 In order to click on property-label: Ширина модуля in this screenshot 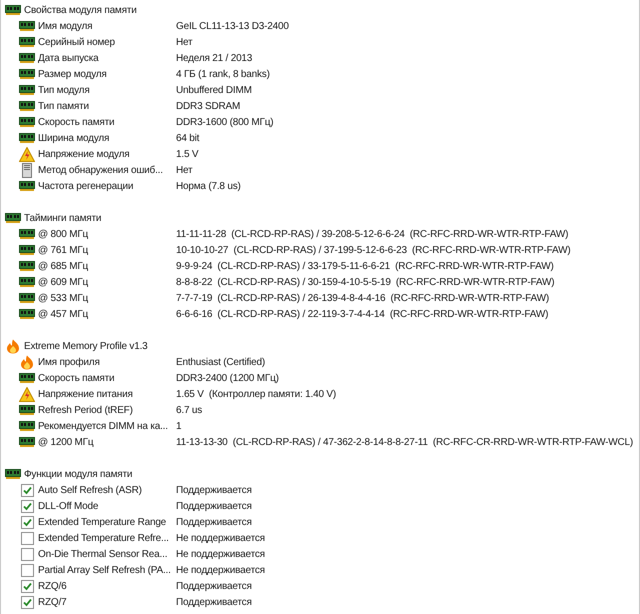, I will do `click(74, 139)`.